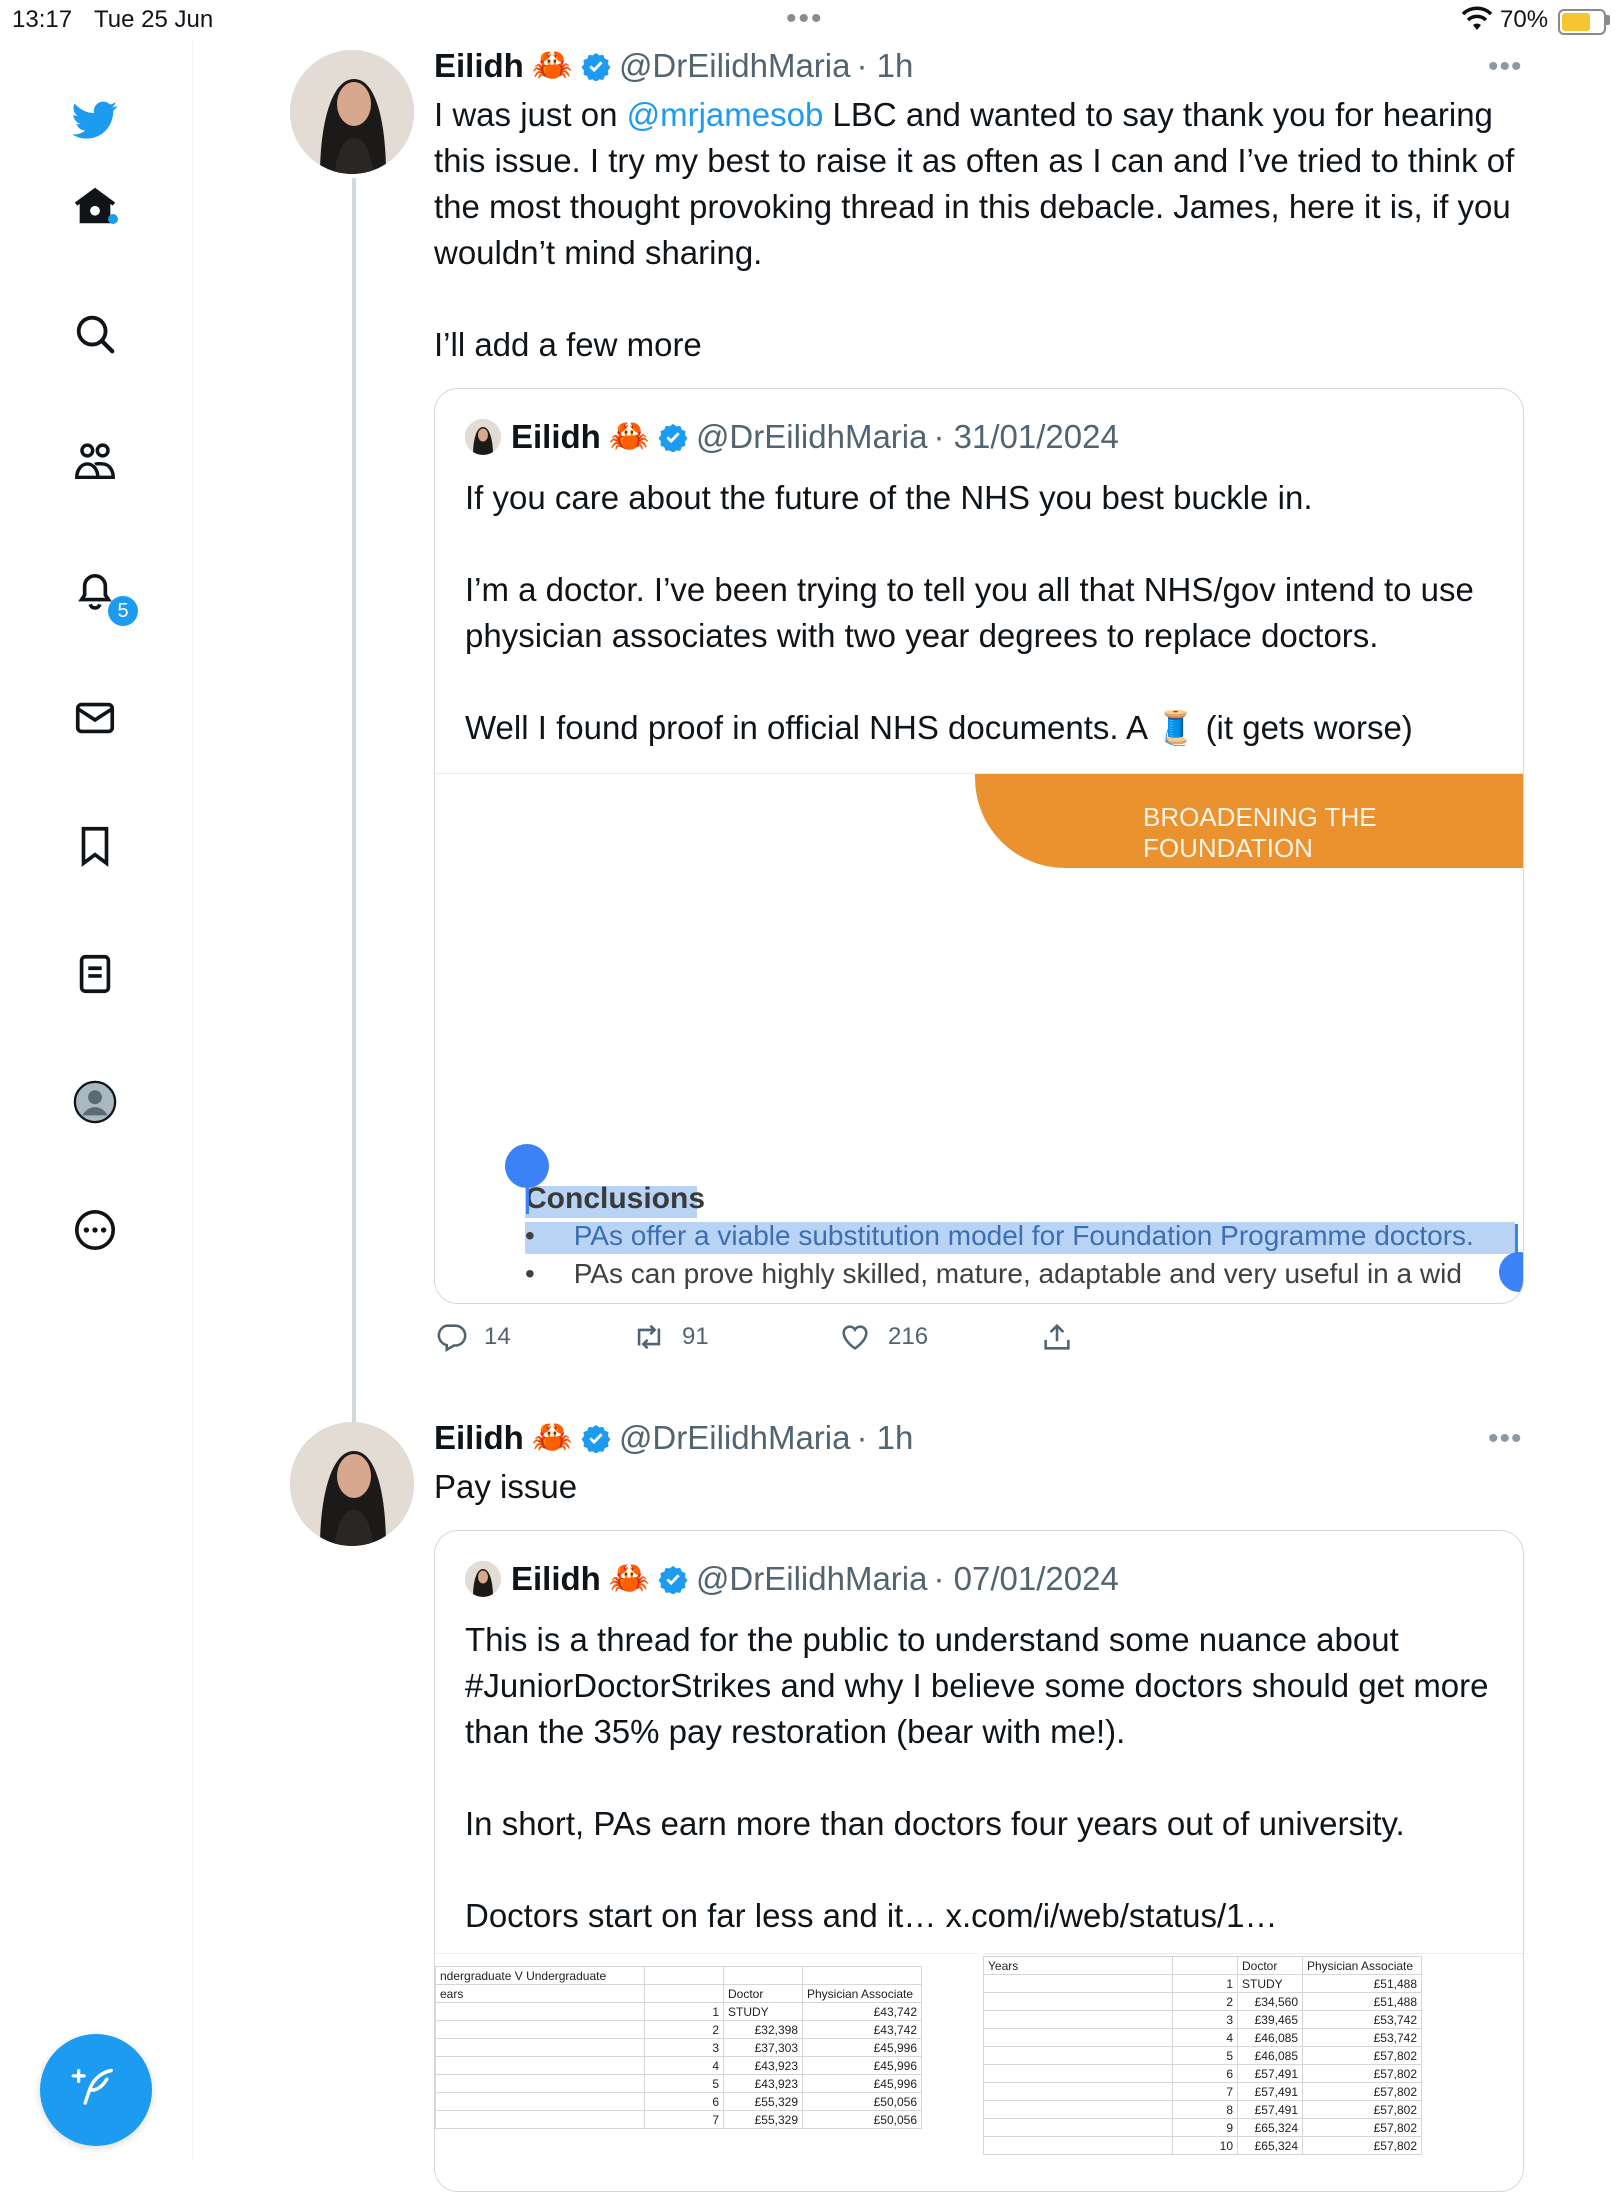  Describe the element at coordinates (95, 462) in the screenshot. I see `communities-icon` at that location.